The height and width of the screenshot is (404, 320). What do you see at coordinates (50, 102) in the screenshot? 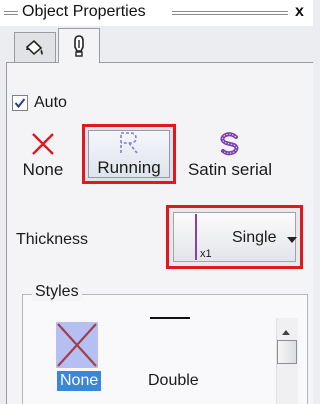
I see `auto-label: Auto` at bounding box center [50, 102].